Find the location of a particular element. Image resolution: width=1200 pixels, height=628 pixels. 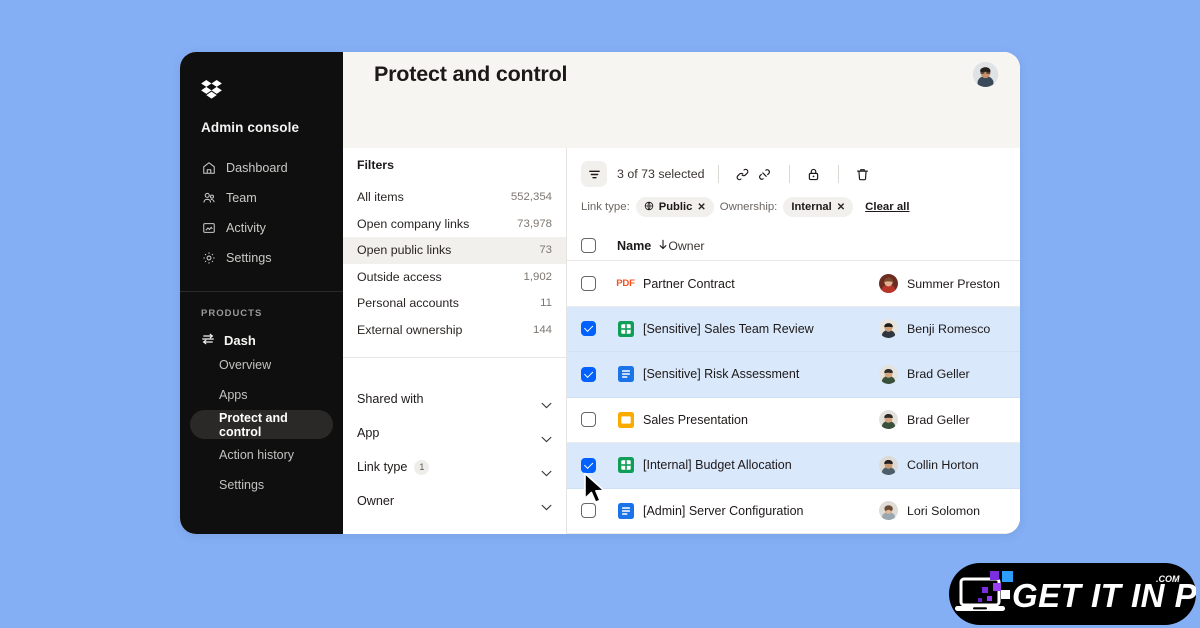

filter-count: 73 is located at coordinates (545, 250).